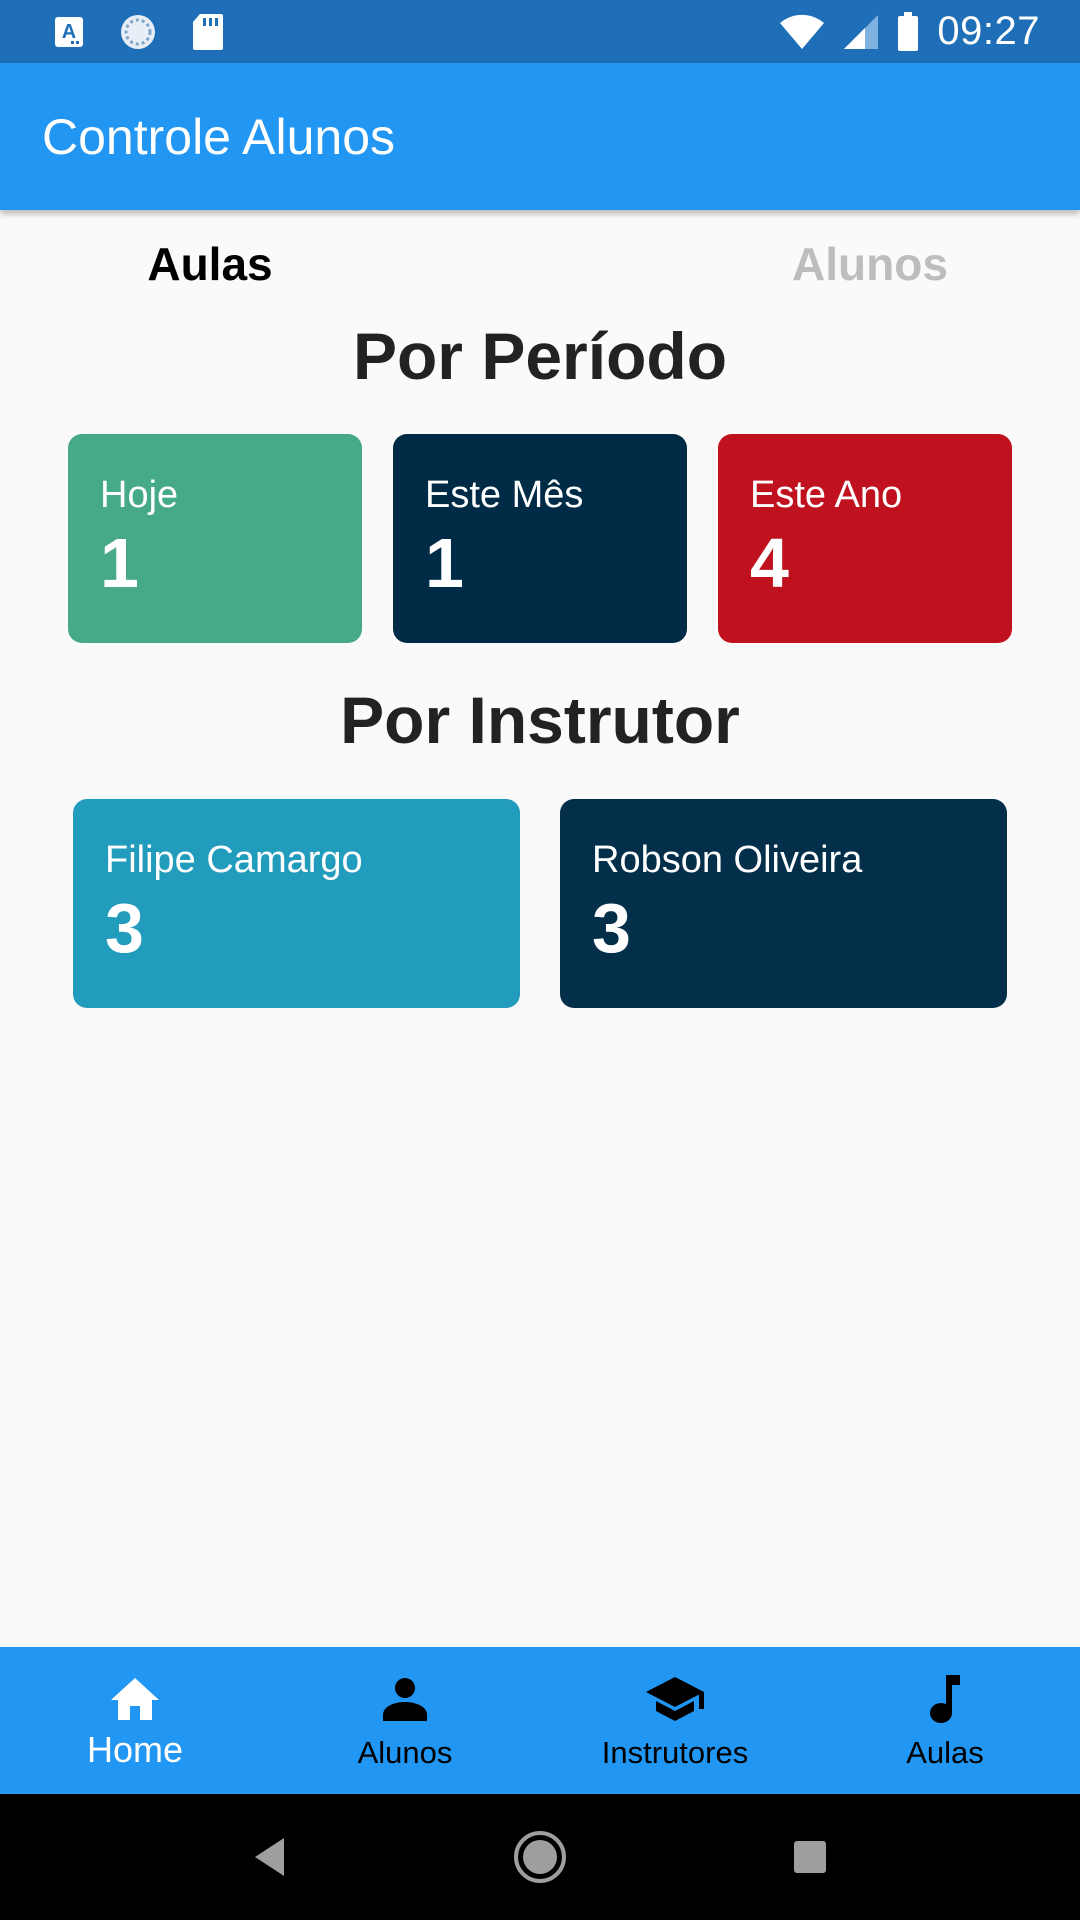  I want to click on nav-item-alunos: Alunos, so click(405, 1720).